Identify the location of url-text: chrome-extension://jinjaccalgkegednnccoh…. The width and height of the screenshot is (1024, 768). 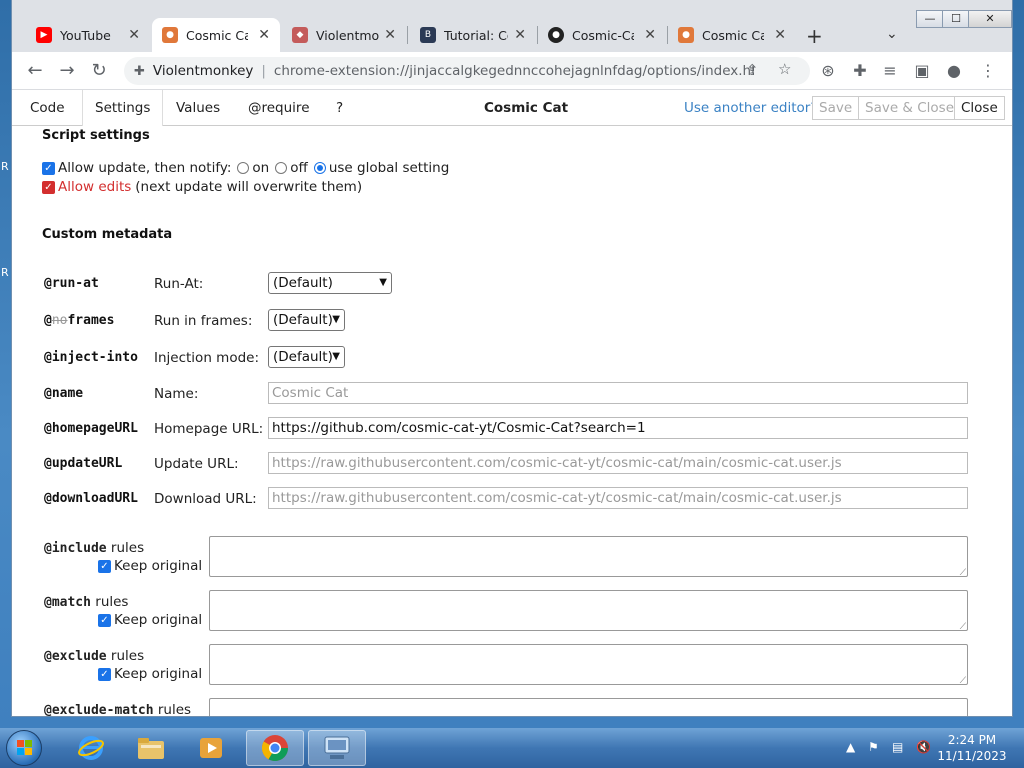
(513, 71).